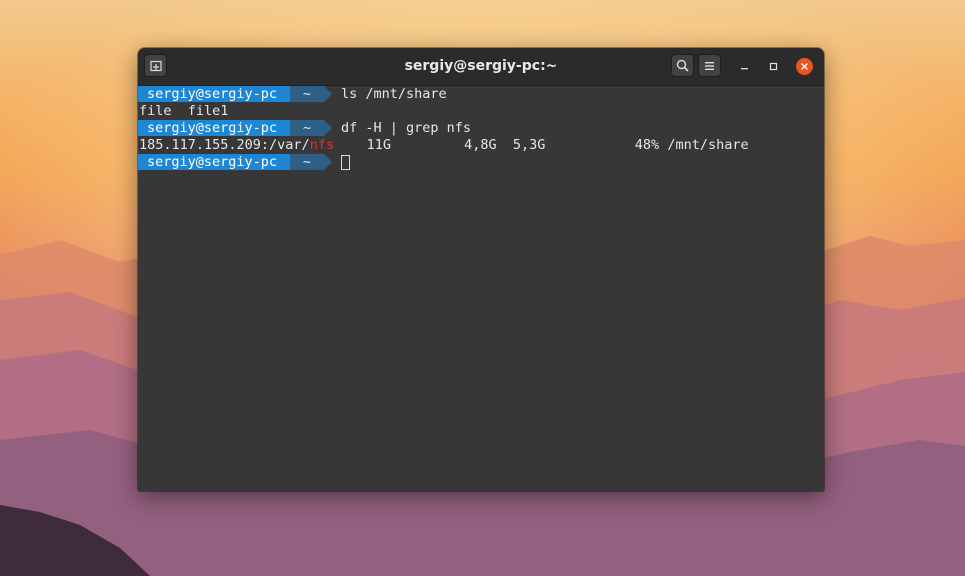 This screenshot has height=576, width=965. Describe the element at coordinates (394, 94) in the screenshot. I see `command-line: ls /mnt/share` at that location.